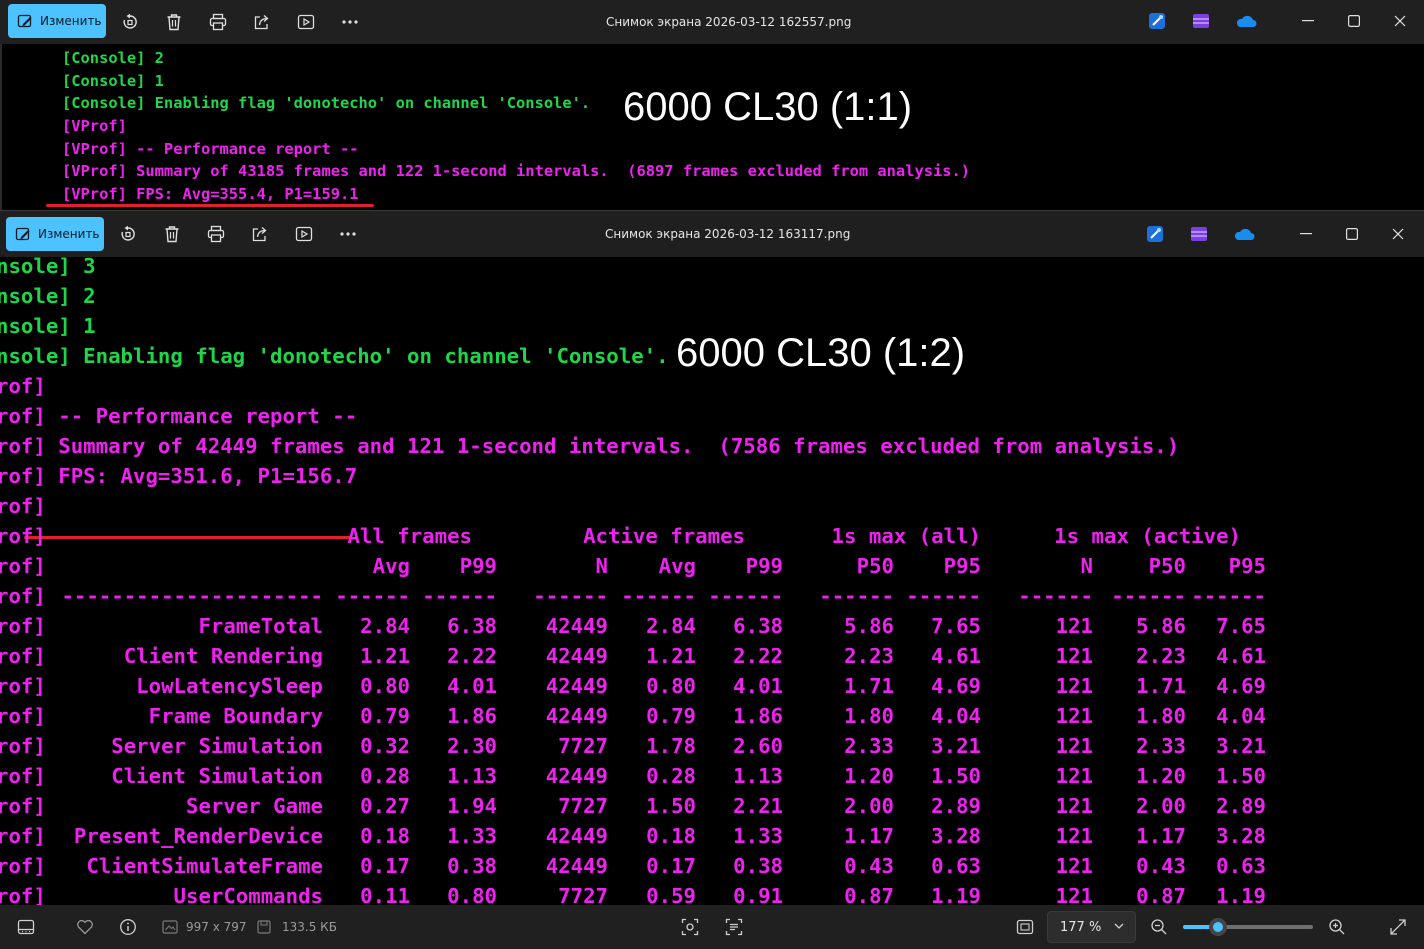 This screenshot has width=1424, height=949. What do you see at coordinates (385, 806) in the screenshot?
I see `table-cell: 0.27` at bounding box center [385, 806].